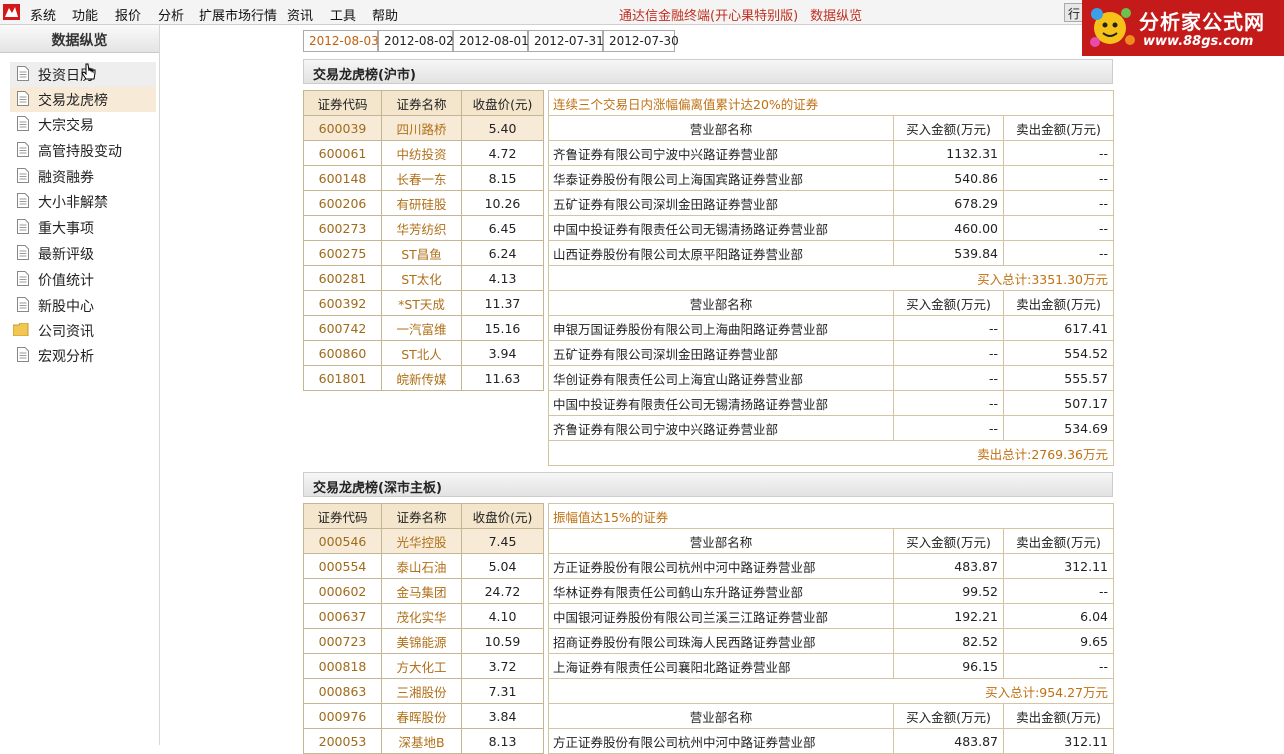 The image size is (1284, 754). Describe the element at coordinates (831, 616) in the screenshot. I see `broker-row: 中国银河证券股份有限公司兰溪三江路证券营业部 192.21 6.04` at that location.